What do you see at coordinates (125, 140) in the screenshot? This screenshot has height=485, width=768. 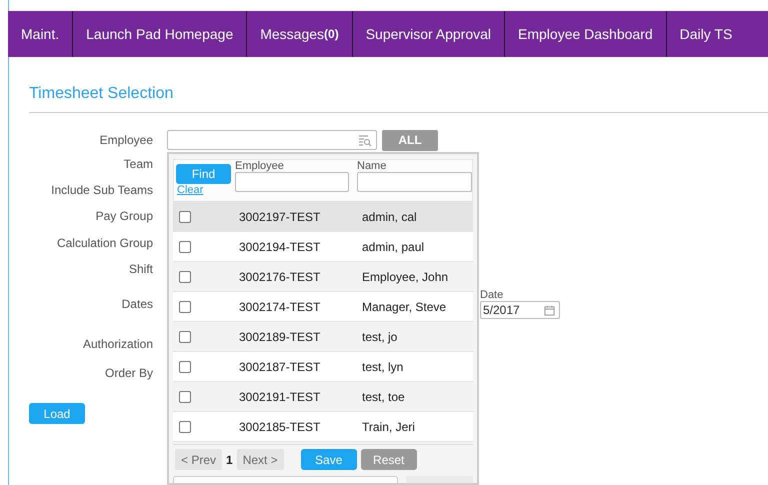 I see `field-label: Employee` at bounding box center [125, 140].